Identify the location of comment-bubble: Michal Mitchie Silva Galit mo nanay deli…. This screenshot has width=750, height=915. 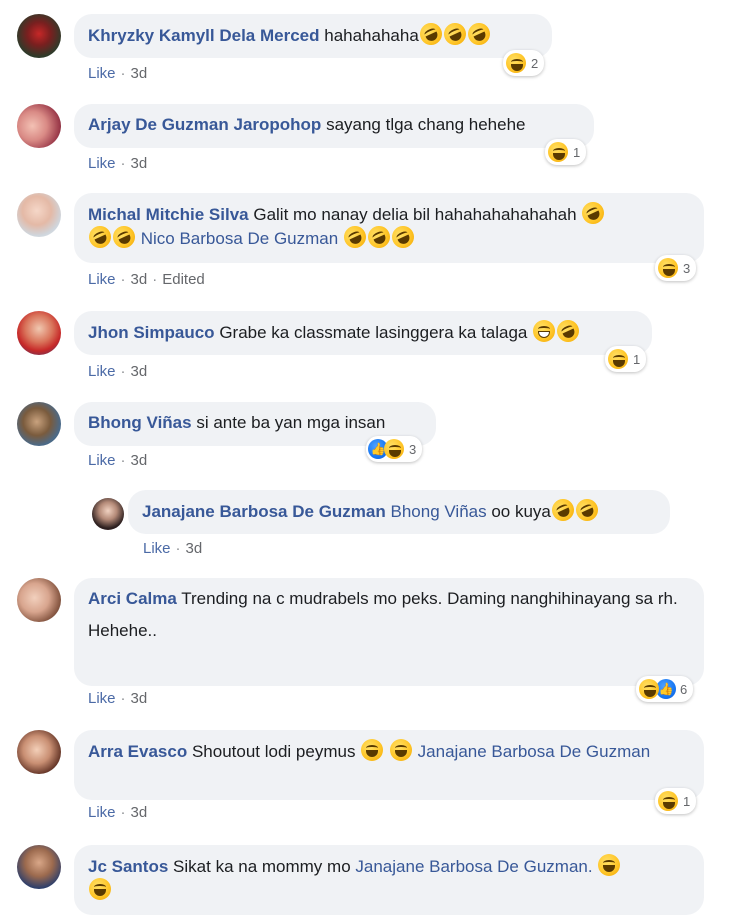
(389, 228).